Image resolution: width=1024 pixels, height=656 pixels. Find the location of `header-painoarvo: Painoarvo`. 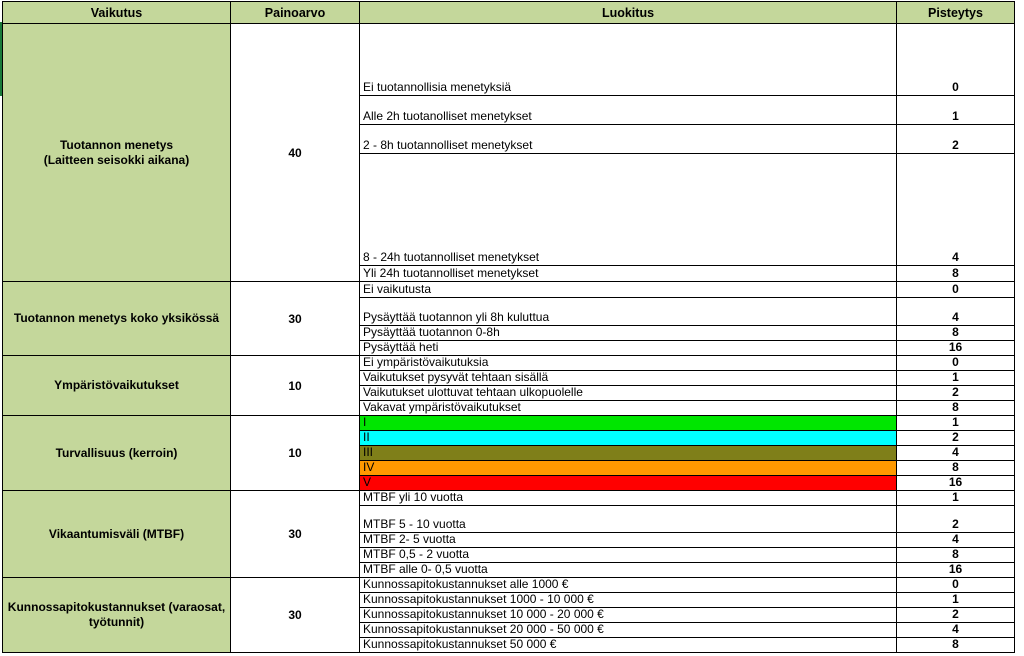

header-painoarvo: Painoarvo is located at coordinates (295, 12).